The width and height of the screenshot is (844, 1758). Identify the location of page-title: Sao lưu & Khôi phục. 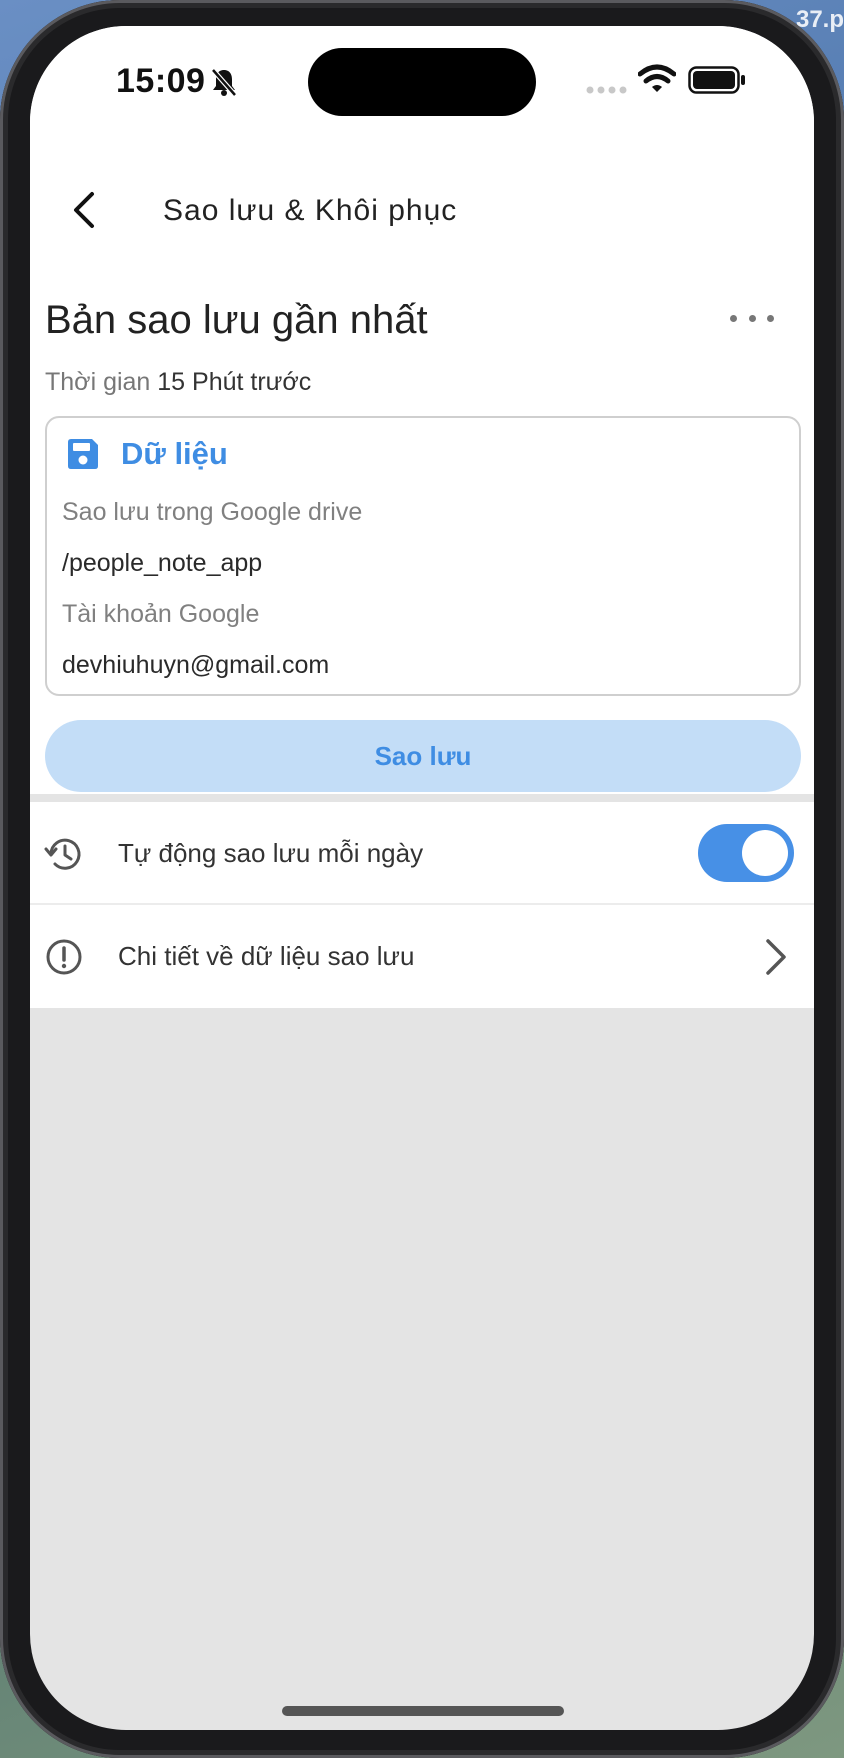
(310, 210).